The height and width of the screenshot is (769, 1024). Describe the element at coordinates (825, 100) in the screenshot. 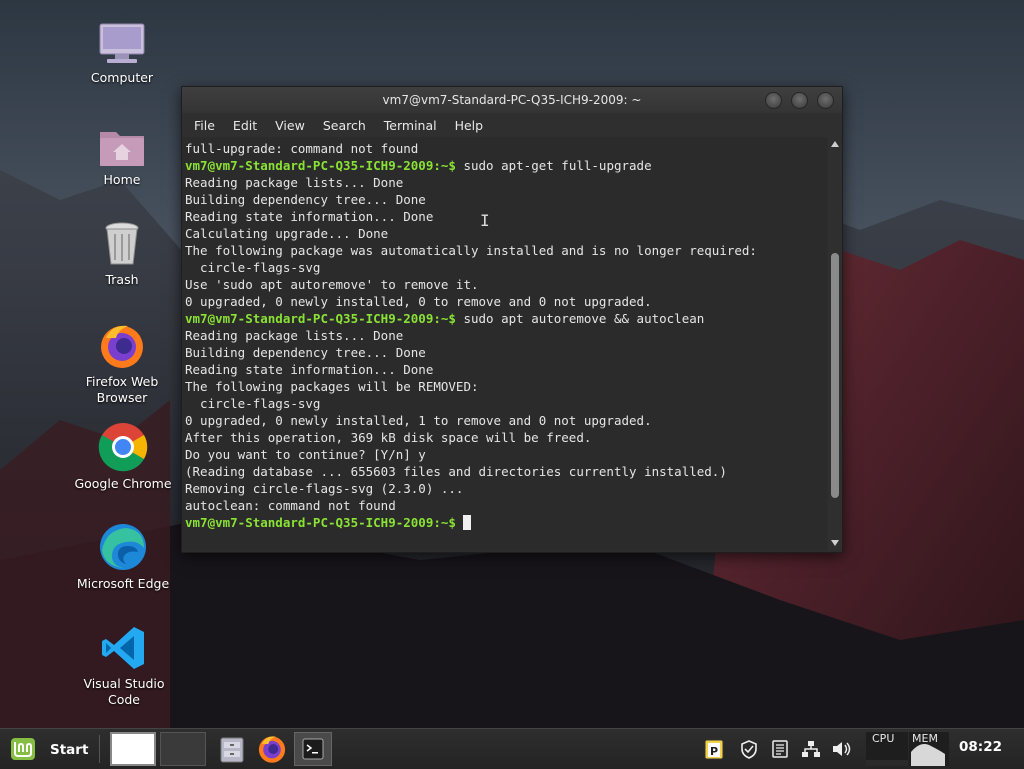

I see `close-button` at that location.